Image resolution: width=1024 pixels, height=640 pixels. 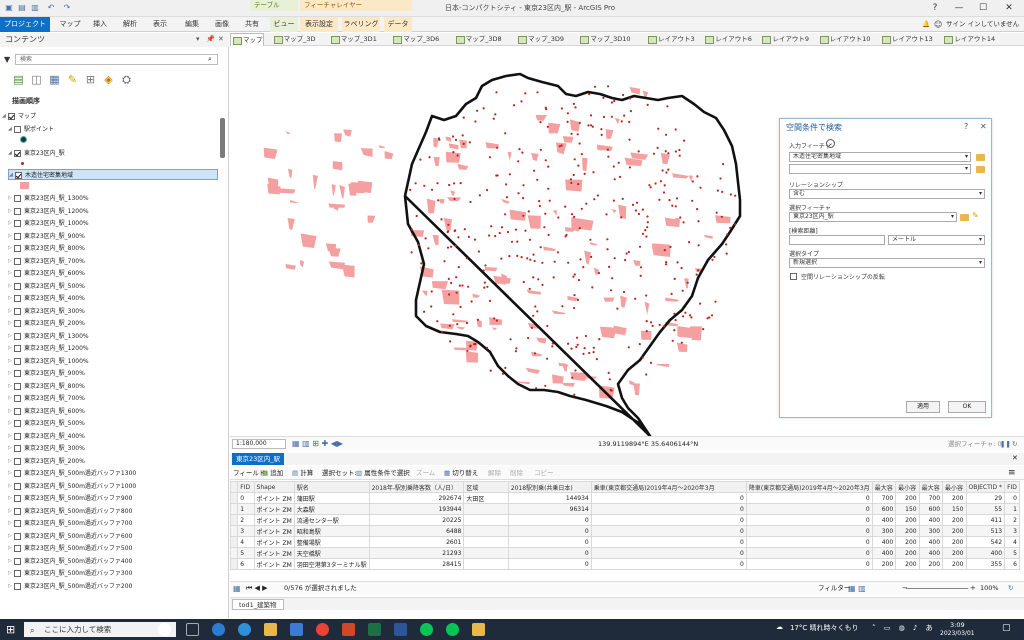 I want to click on table-cell: 蒲田駅, so click(x=331, y=498).